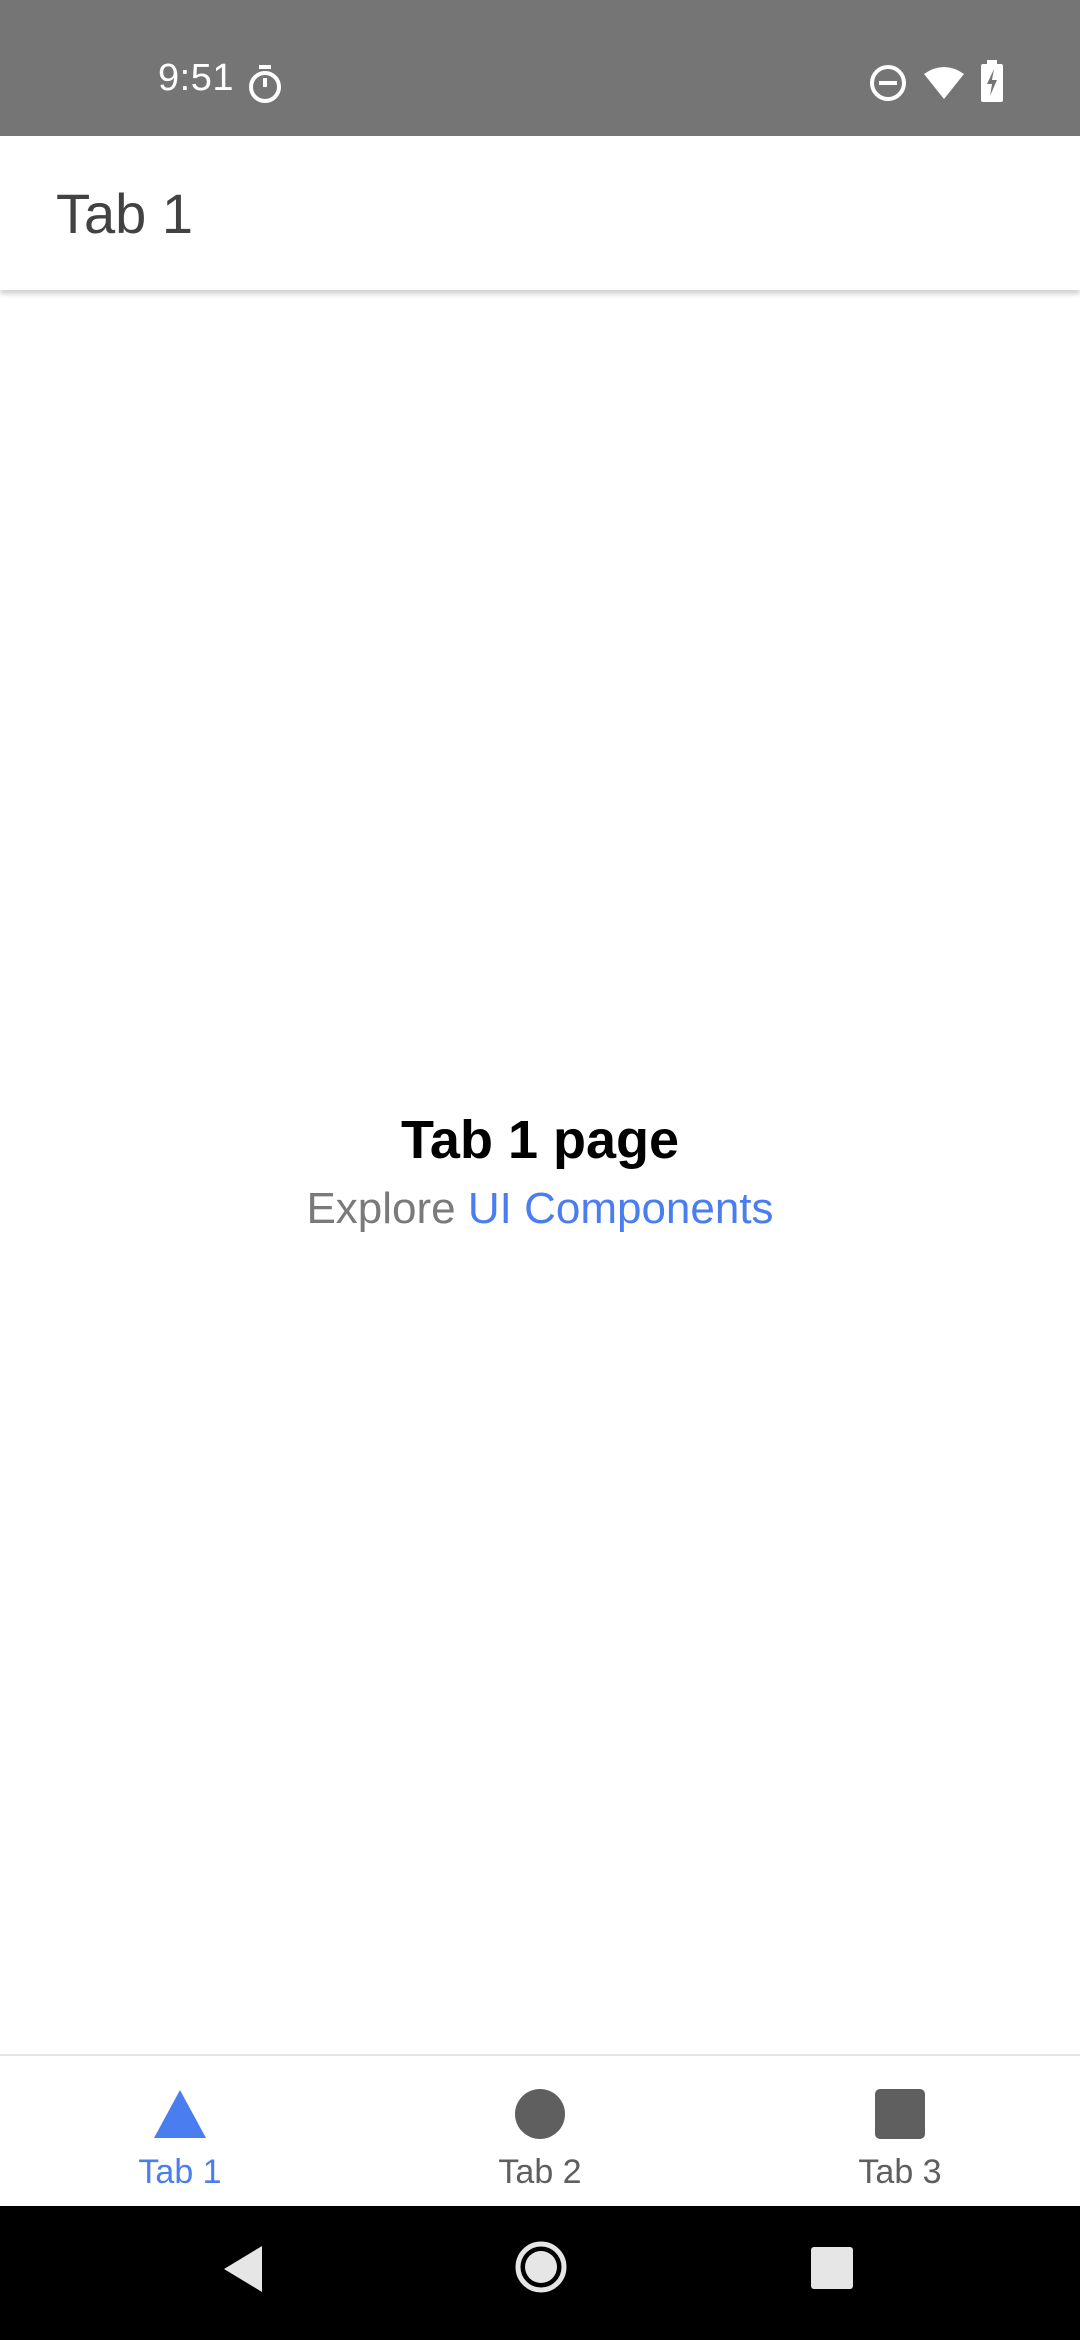  What do you see at coordinates (888, 83) in the screenshot?
I see `do-not-disturb-icon` at bounding box center [888, 83].